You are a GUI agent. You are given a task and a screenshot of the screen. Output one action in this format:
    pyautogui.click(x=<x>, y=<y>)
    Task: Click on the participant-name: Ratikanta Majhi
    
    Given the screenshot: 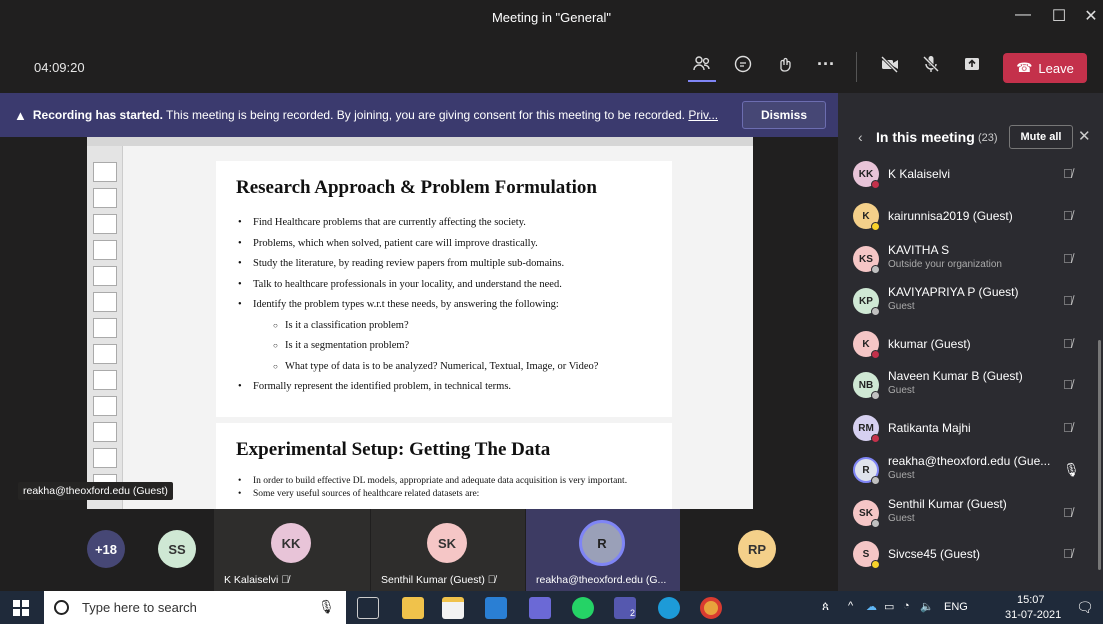 What is the action you would take?
    pyautogui.click(x=929, y=428)
    